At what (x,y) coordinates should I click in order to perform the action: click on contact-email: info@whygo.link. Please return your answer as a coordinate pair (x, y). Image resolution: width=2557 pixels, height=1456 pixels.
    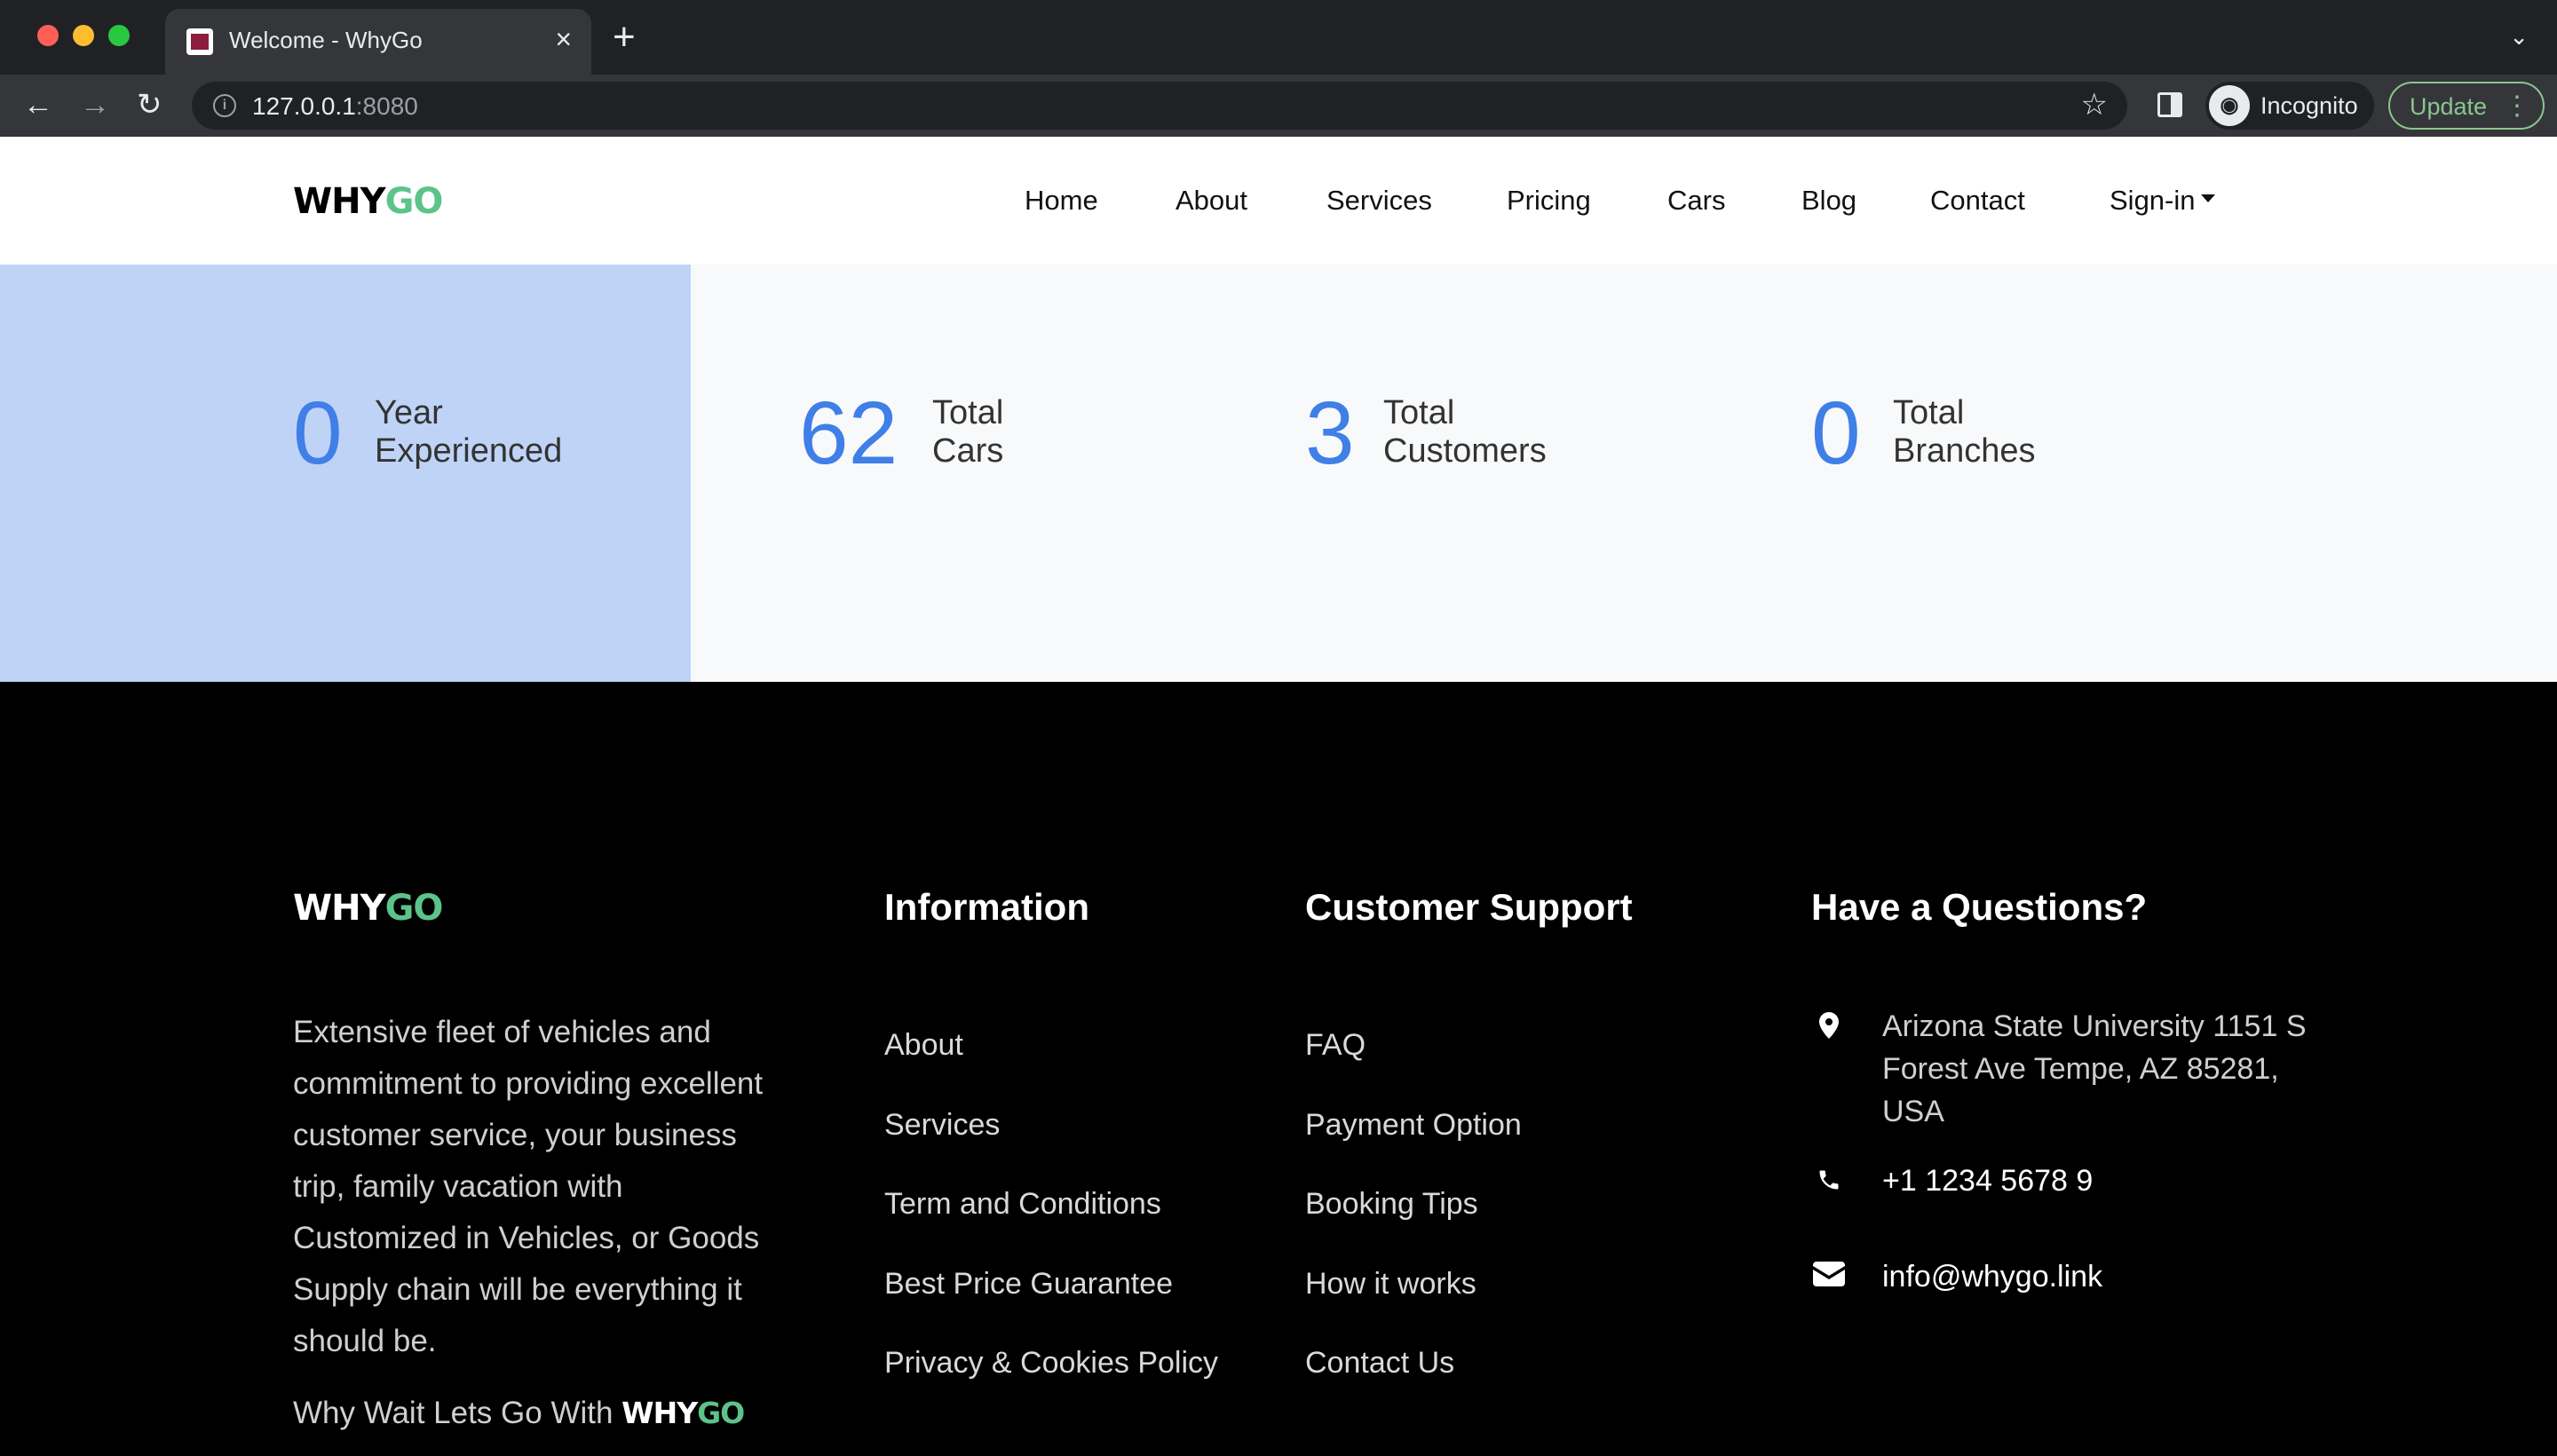
    Looking at the image, I should click on (2104, 1276).